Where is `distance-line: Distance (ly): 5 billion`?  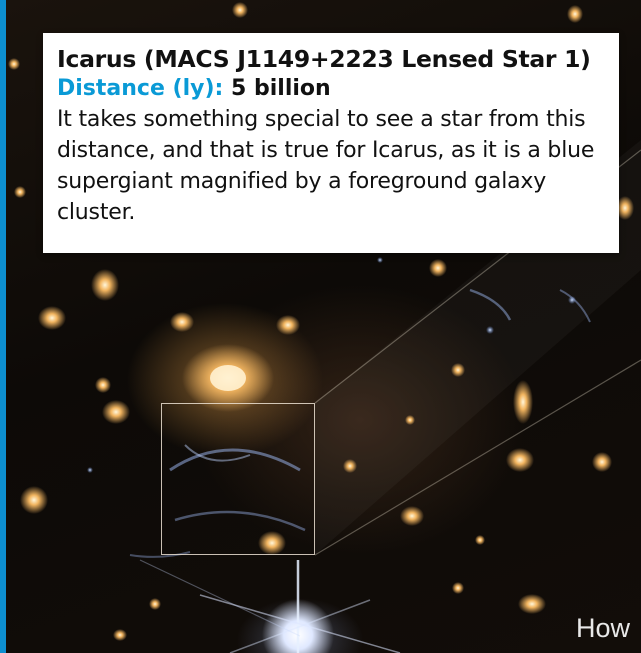 distance-line: Distance (ly): 5 billion is located at coordinates (331, 89).